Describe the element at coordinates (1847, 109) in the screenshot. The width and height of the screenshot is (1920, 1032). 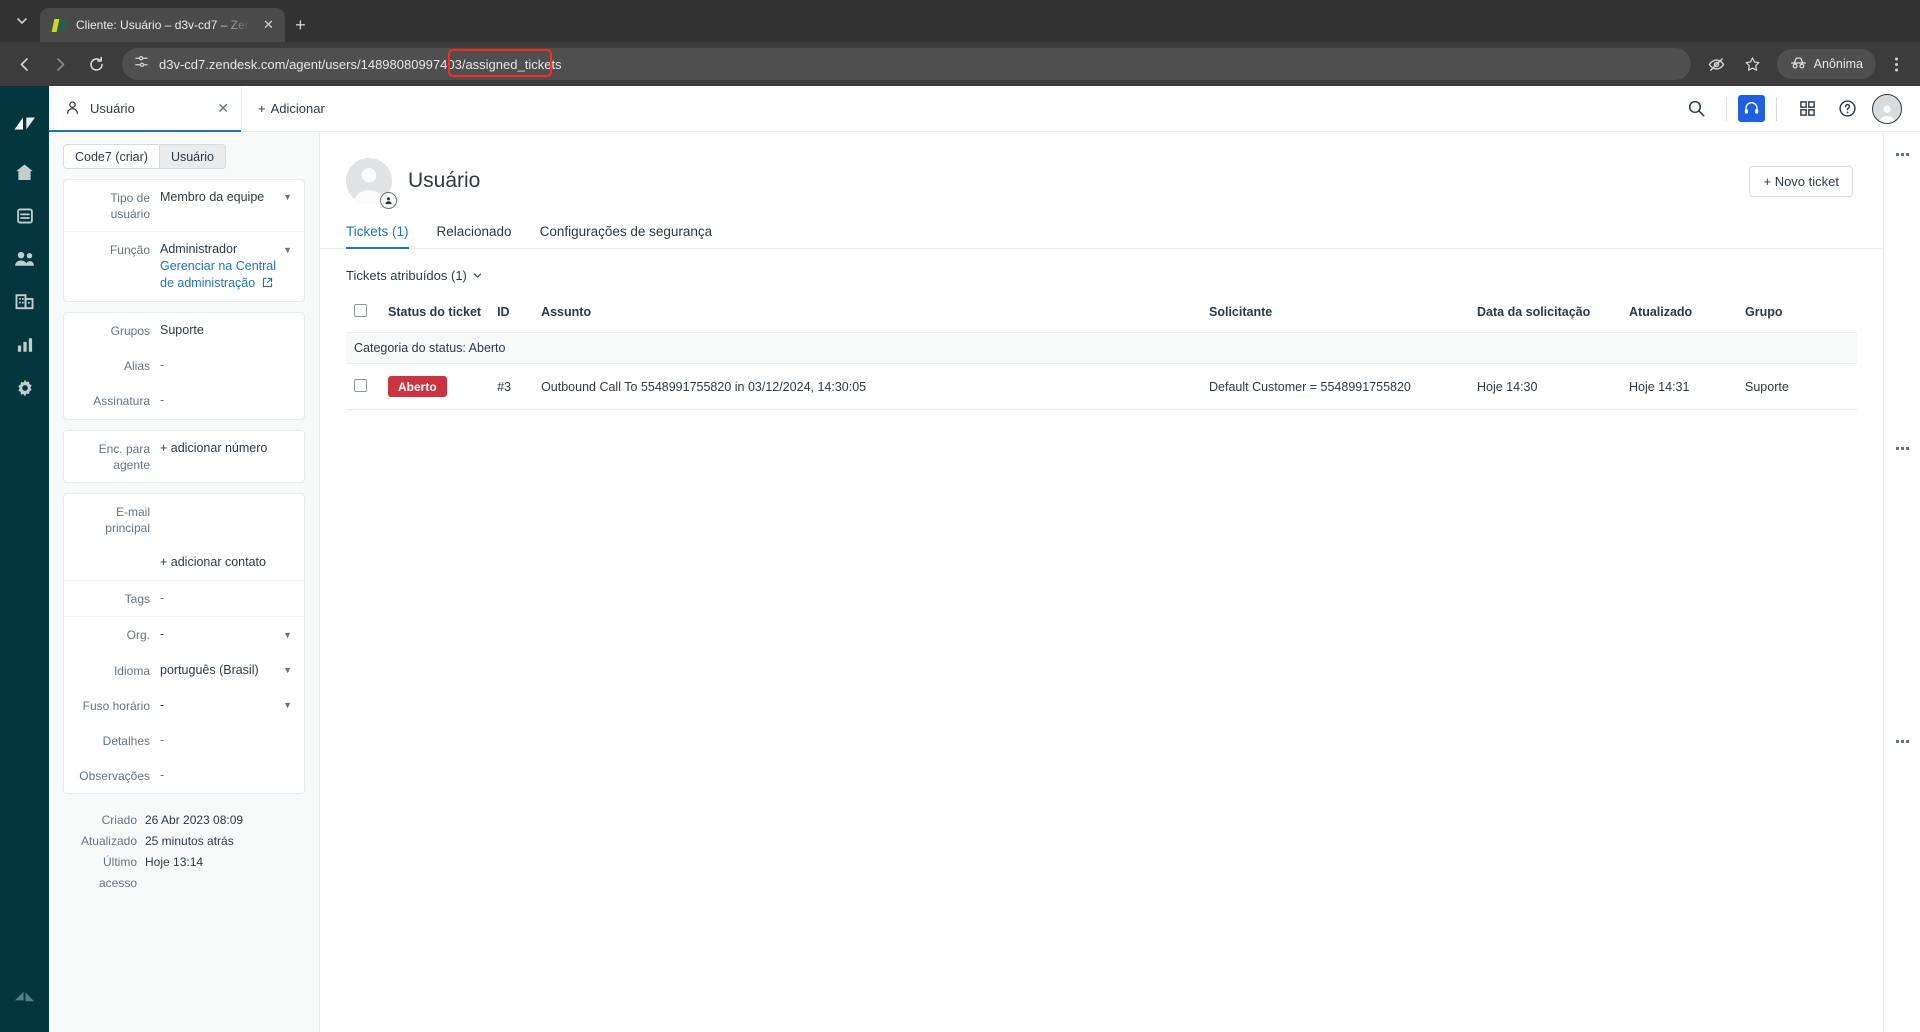
I see `help-icon` at that location.